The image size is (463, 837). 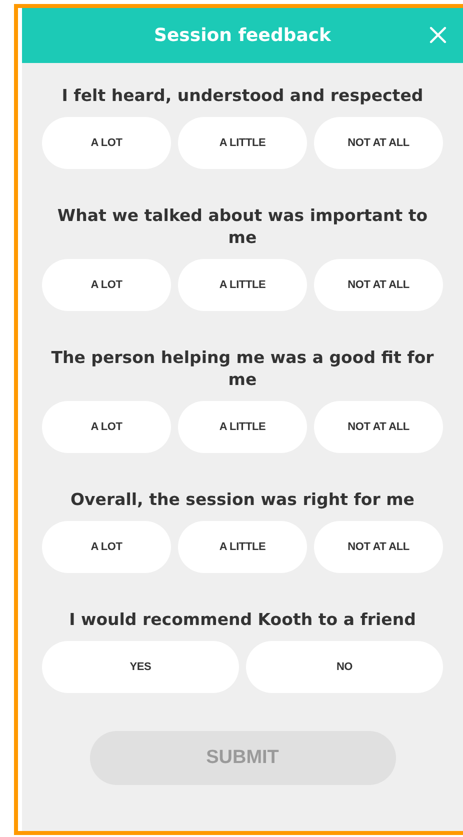 I want to click on close-icon, so click(x=438, y=35).